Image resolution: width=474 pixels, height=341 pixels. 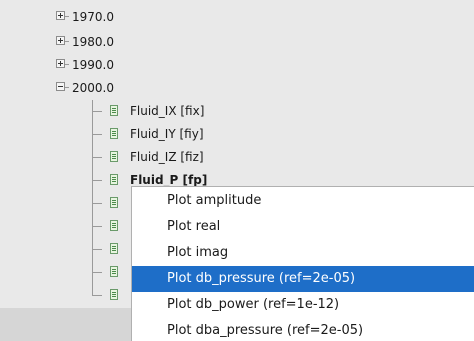 What do you see at coordinates (303, 201) in the screenshot?
I see `menu-item-plot-amplitude: Plot amplitude` at bounding box center [303, 201].